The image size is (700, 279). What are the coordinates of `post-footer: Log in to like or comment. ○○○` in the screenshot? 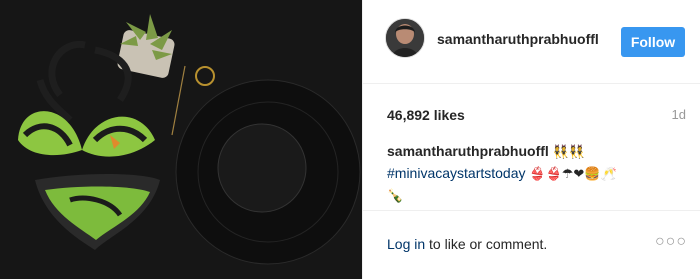 It's located at (531, 244).